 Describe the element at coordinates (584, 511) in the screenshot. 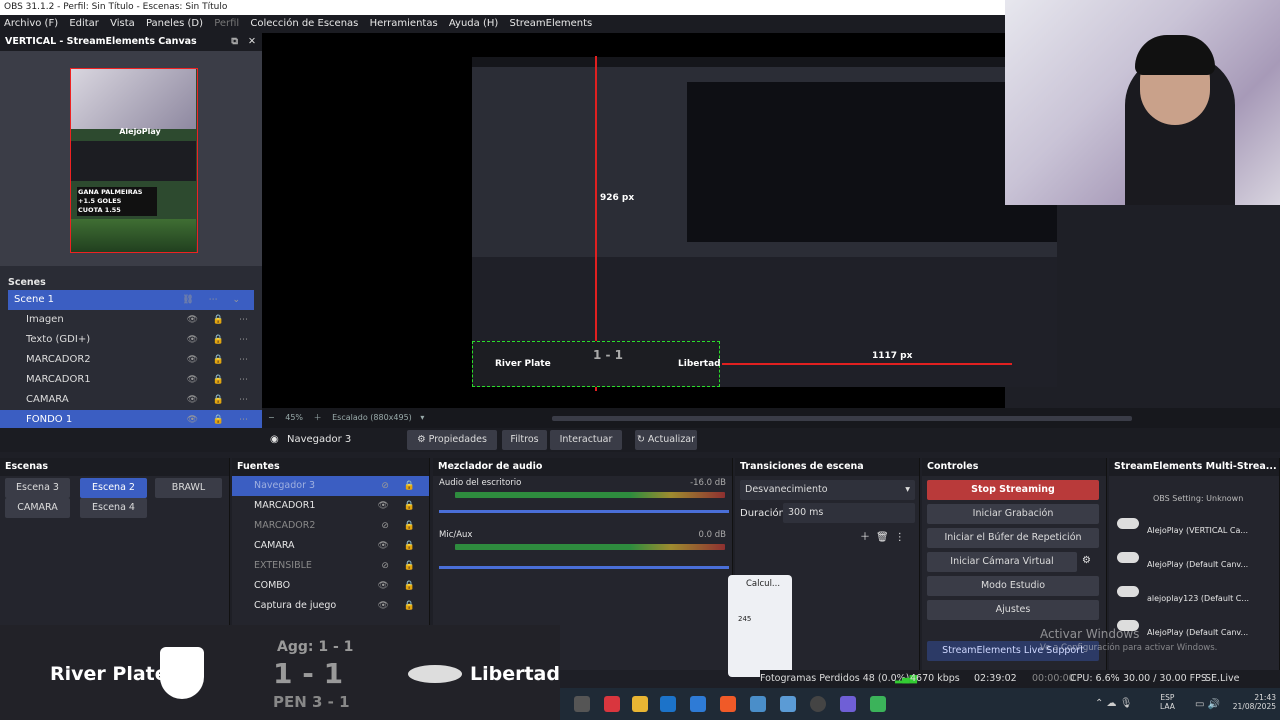

I see `volume-slider-desktop` at that location.